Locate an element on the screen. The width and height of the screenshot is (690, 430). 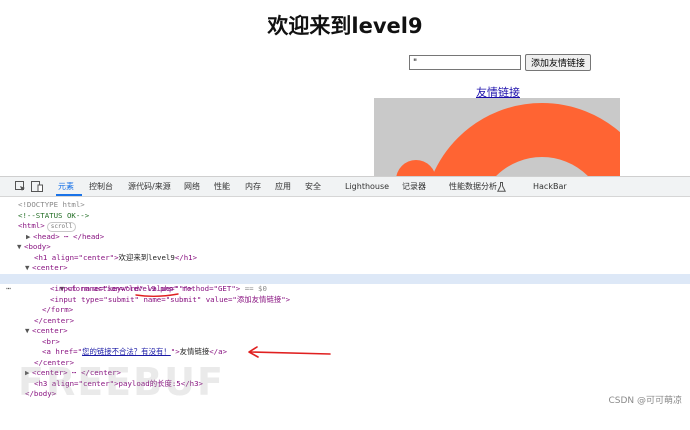
csdn-watermark: CSDN @可可萌凉 is located at coordinates (645, 401).